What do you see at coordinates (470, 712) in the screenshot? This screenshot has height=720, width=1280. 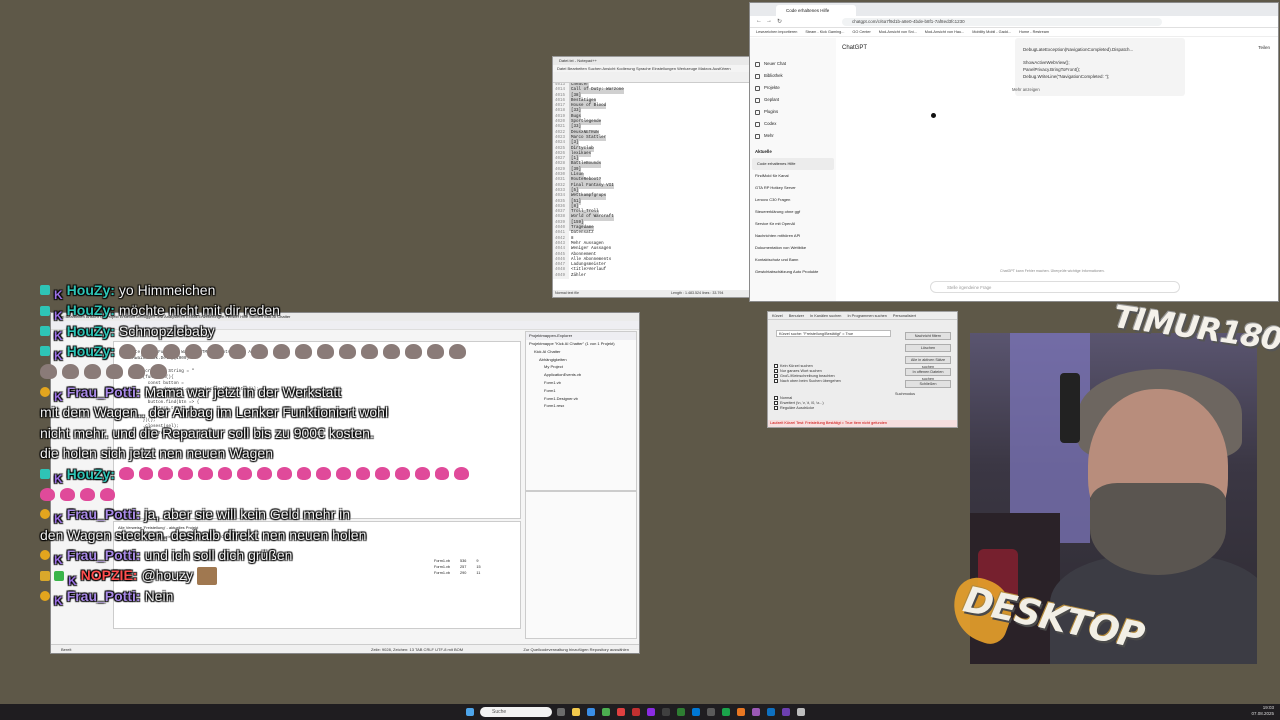 I see `start-icon` at bounding box center [470, 712].